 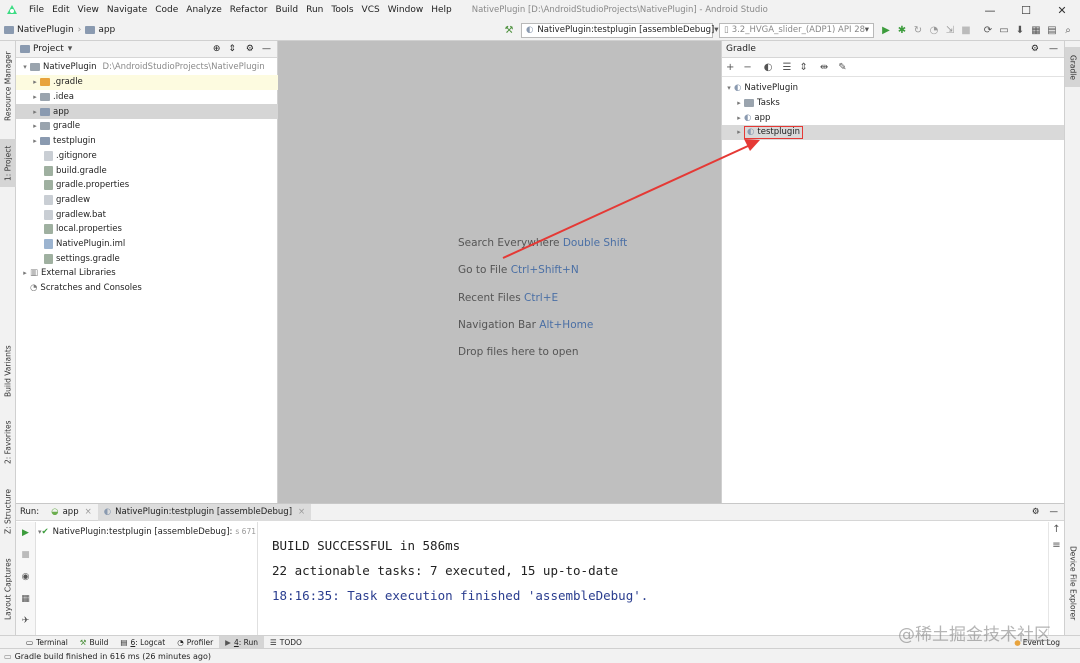 I want to click on breadcrumb-app: app, so click(x=100, y=30).